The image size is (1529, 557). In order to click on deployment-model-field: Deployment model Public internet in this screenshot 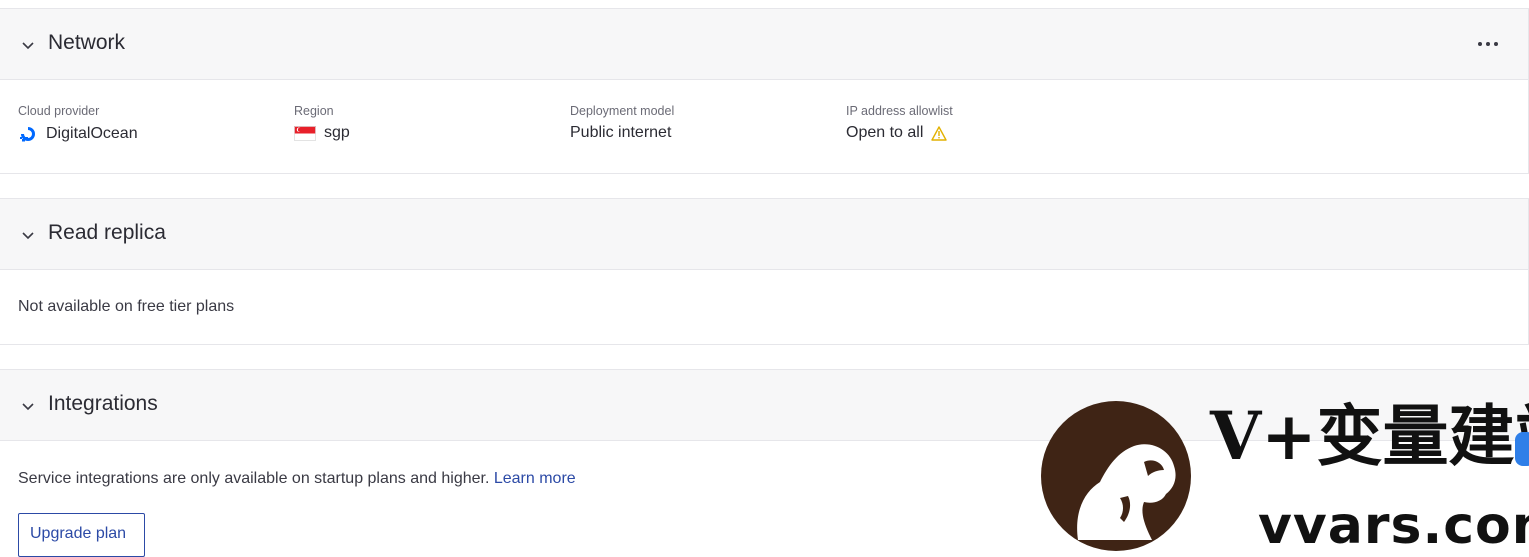, I will do `click(622, 123)`.